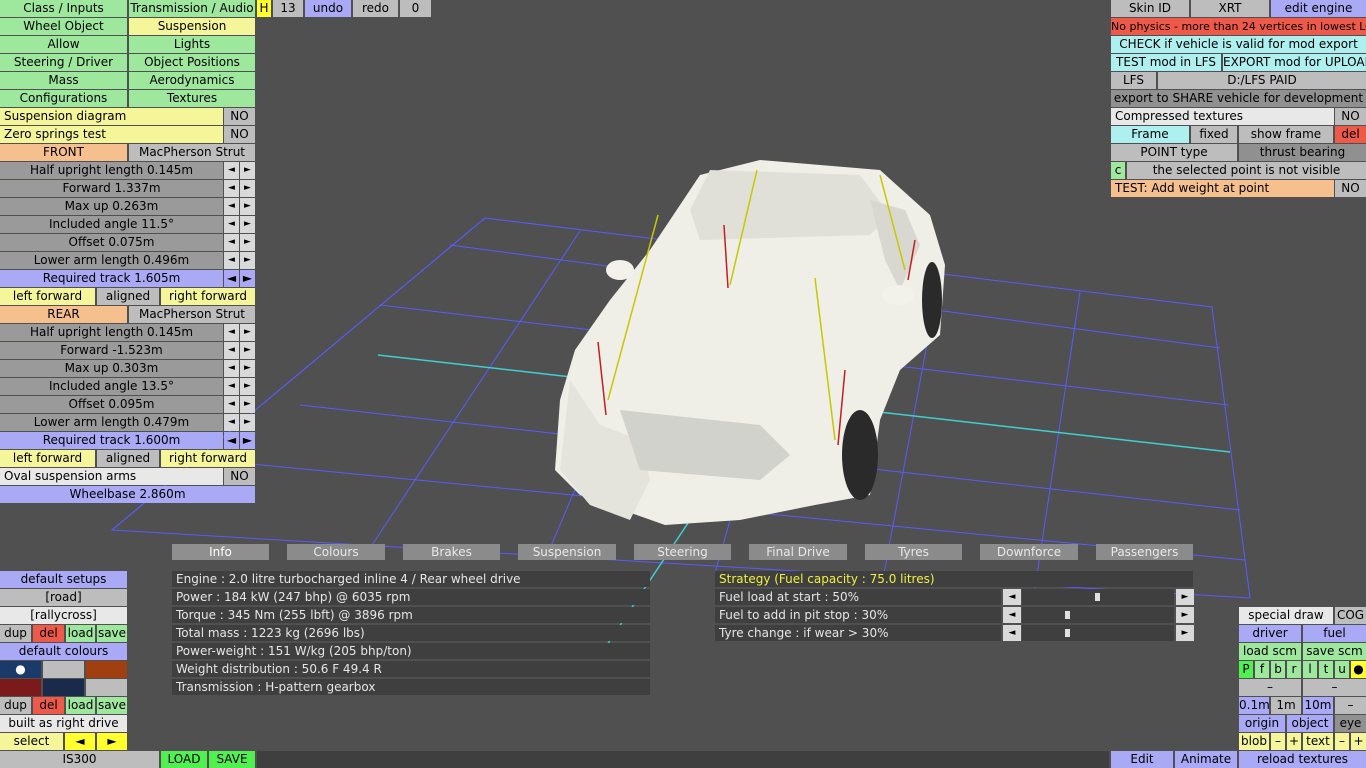  I want to click on front-slider-2-left-arrow: ◄, so click(231, 206).